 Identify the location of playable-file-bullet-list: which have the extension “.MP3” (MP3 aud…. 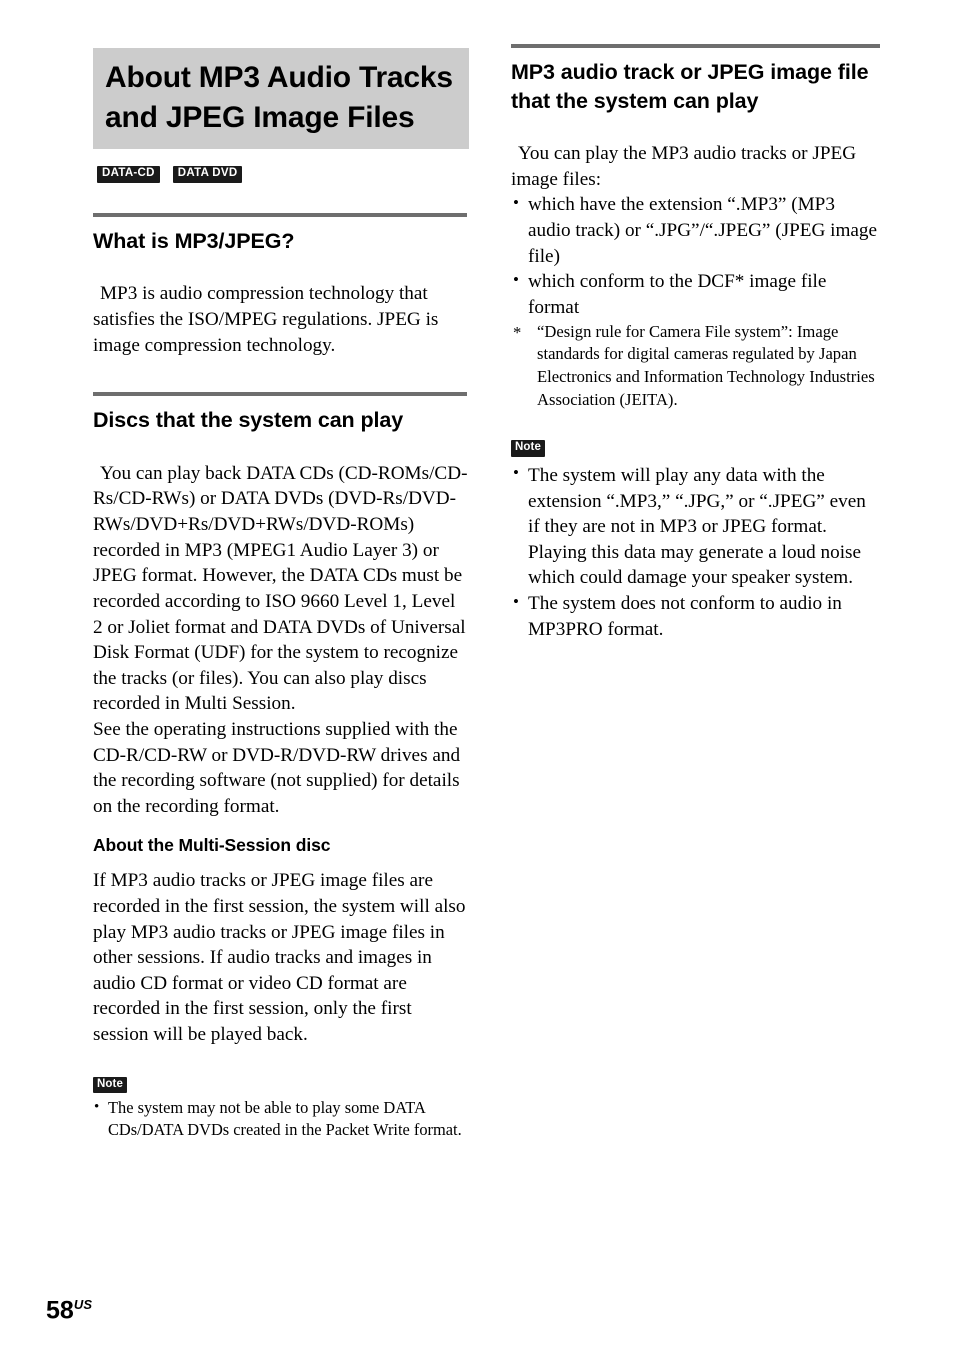
(696, 256).